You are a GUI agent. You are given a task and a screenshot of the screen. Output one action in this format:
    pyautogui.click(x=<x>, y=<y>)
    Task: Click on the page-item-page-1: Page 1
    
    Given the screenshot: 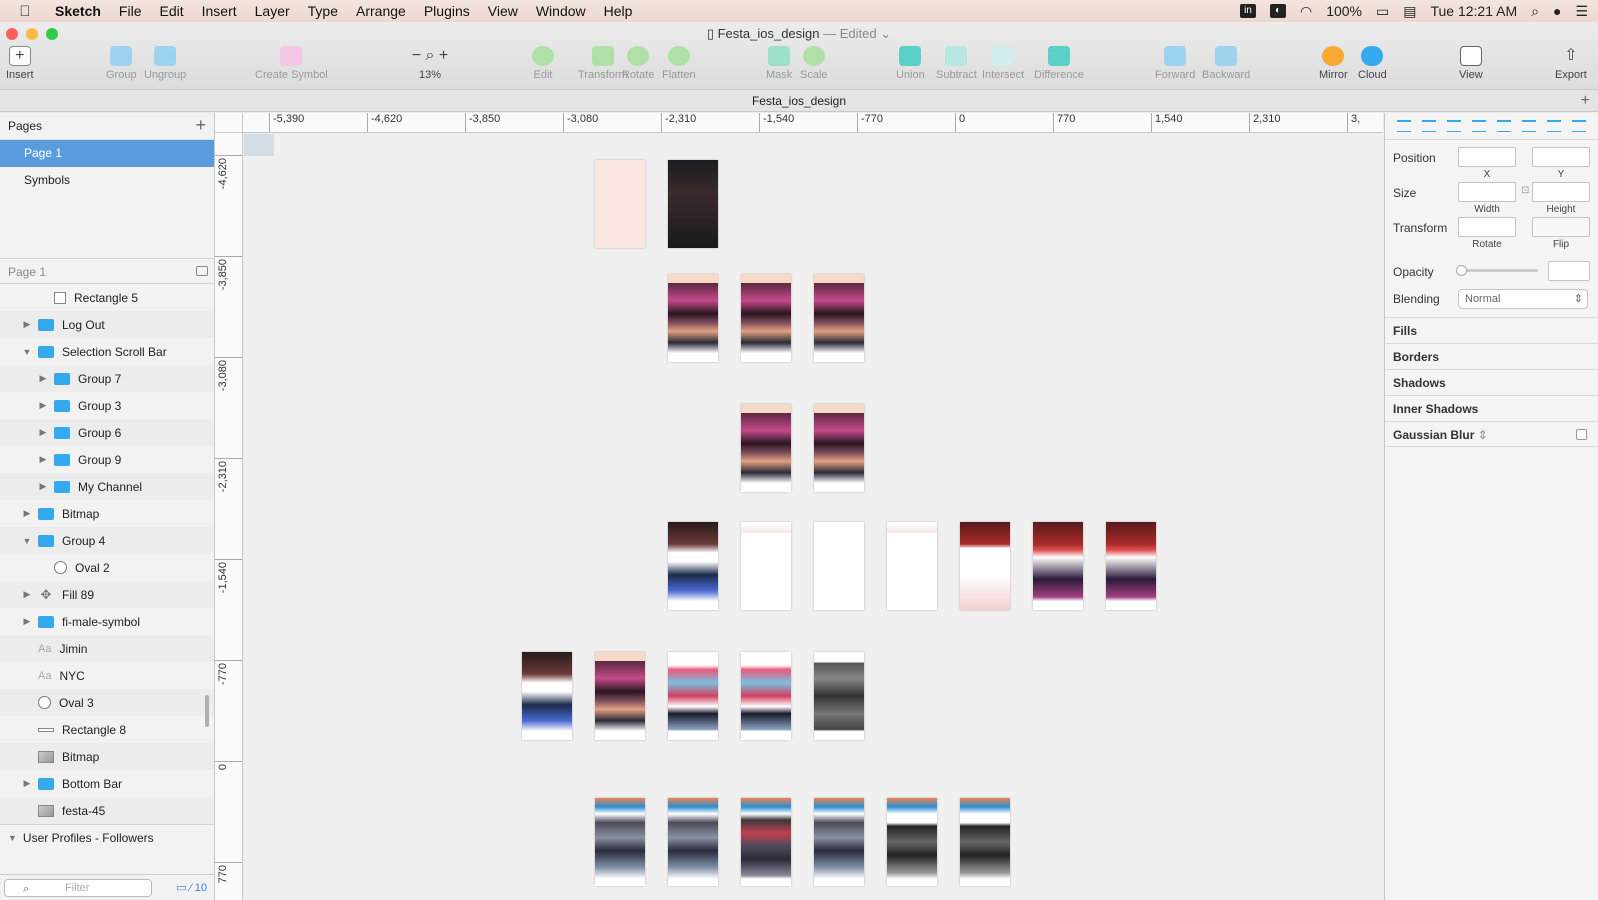 What is the action you would take?
    pyautogui.click(x=107, y=153)
    